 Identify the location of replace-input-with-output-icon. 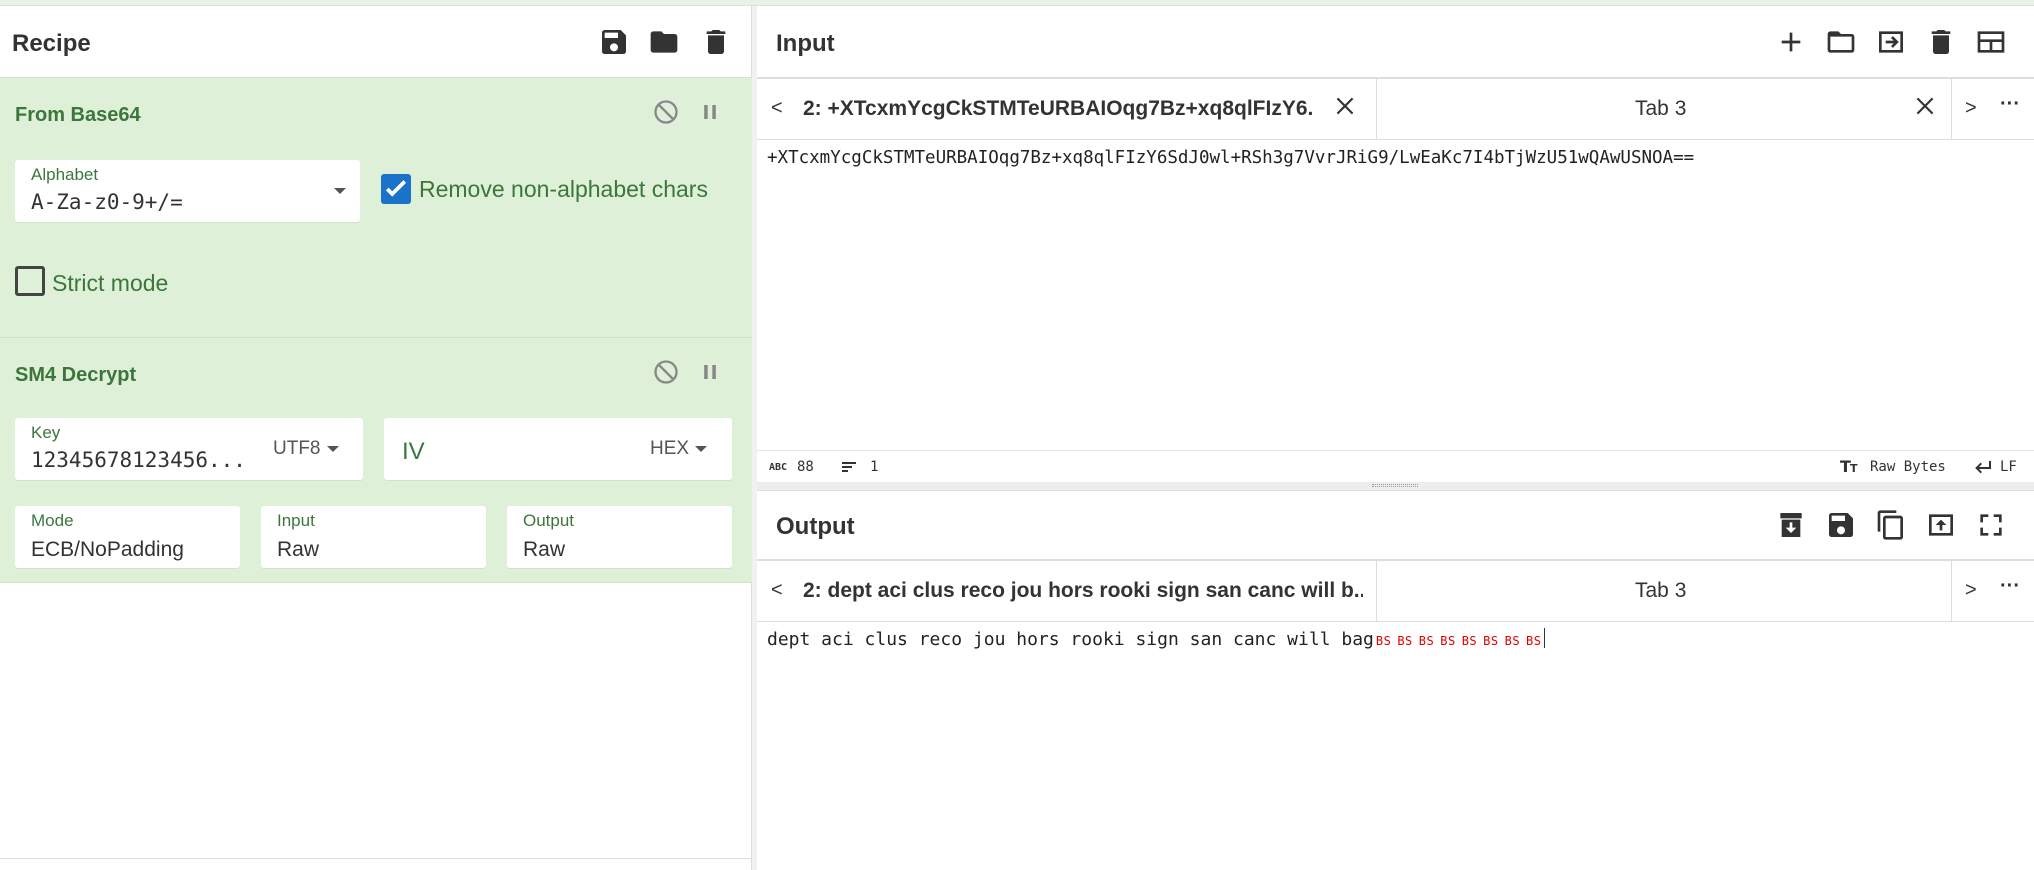
(1941, 525).